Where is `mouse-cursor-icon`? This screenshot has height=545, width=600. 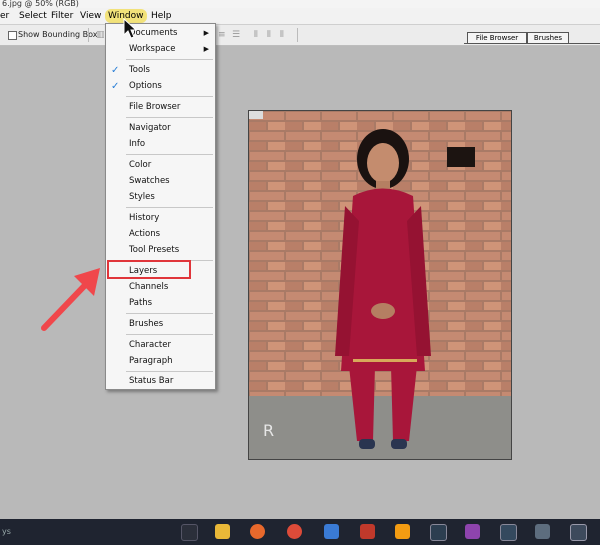 mouse-cursor-icon is located at coordinates (130, 28).